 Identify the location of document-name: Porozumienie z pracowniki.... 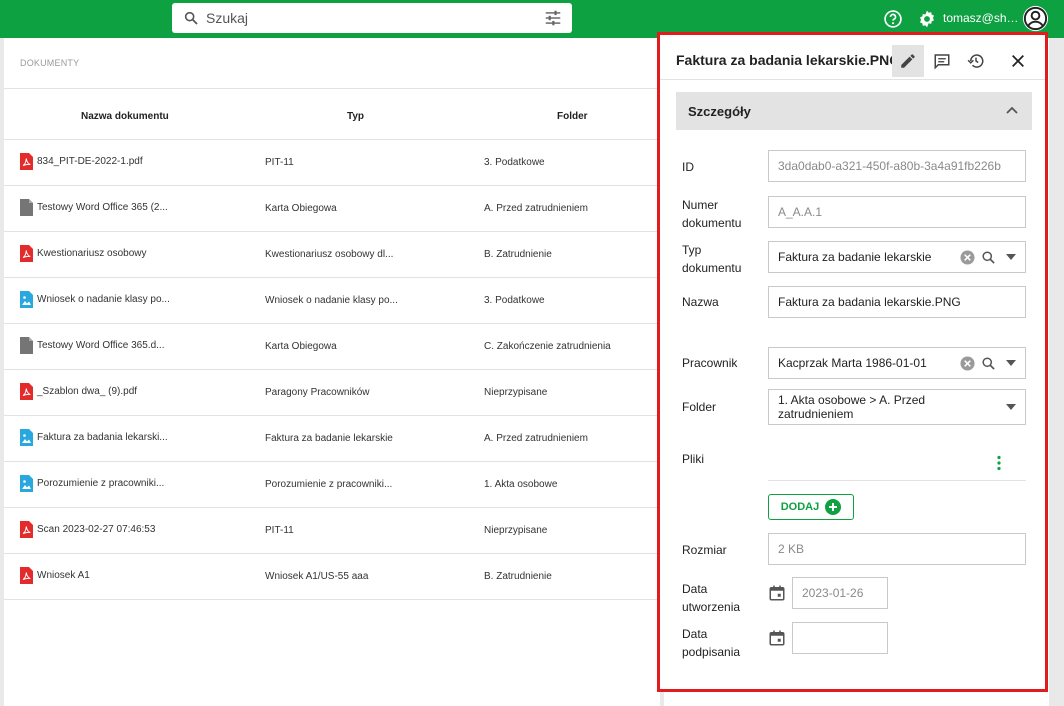
(100, 483).